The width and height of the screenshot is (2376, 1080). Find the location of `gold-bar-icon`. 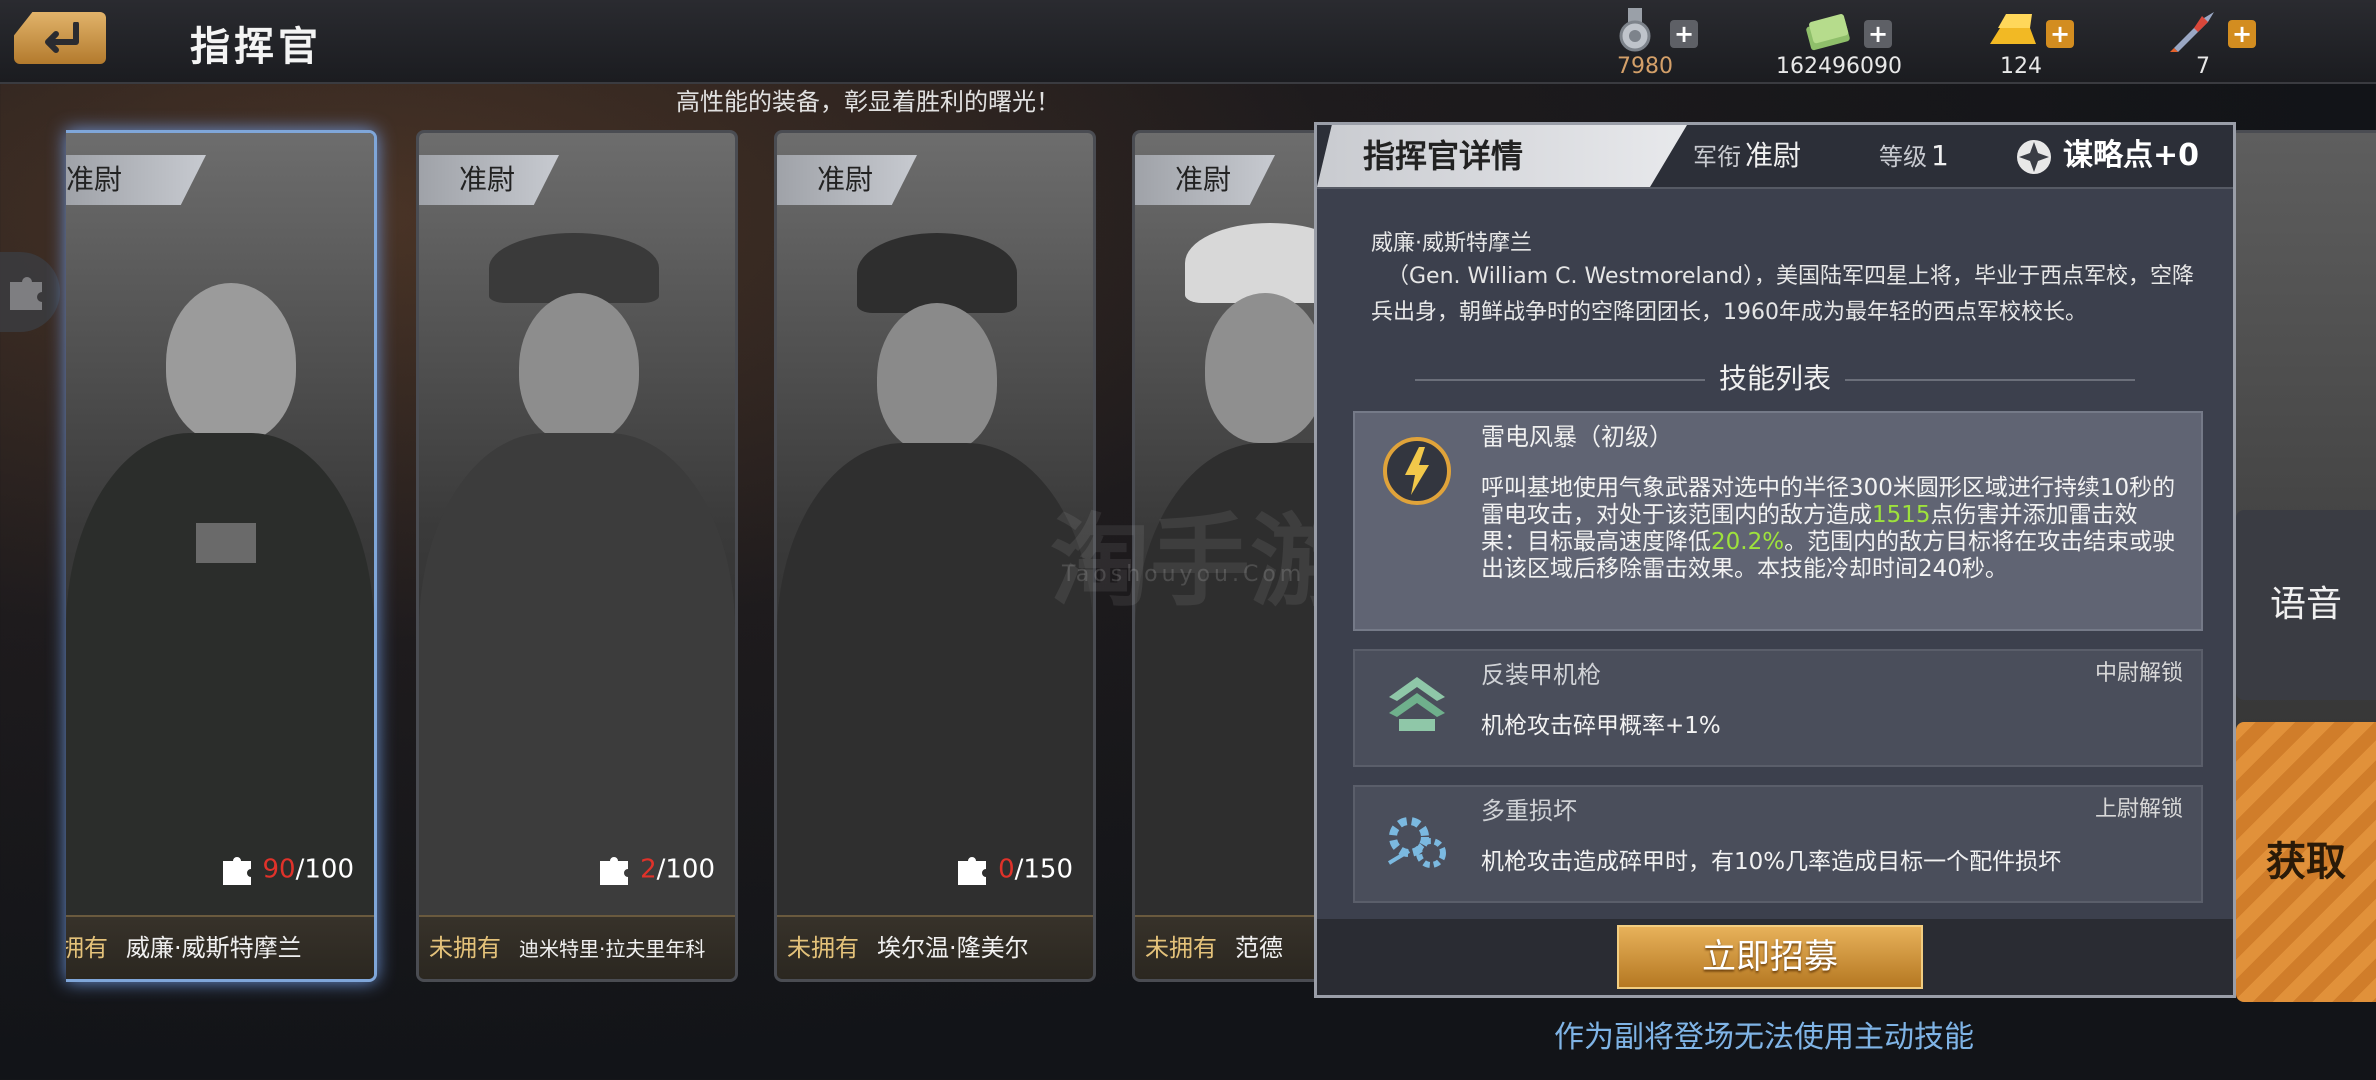

gold-bar-icon is located at coordinates (2013, 29).